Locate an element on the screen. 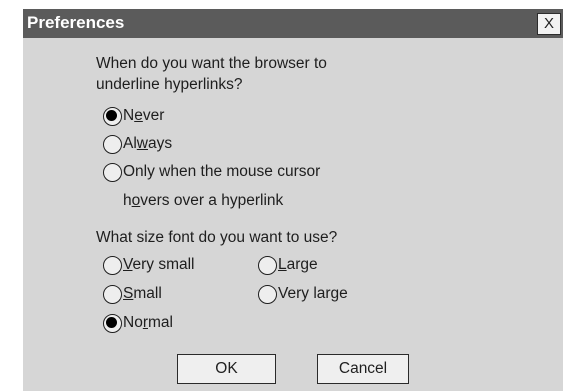 The width and height of the screenshot is (565, 391). radio-never is located at coordinates (112, 116).